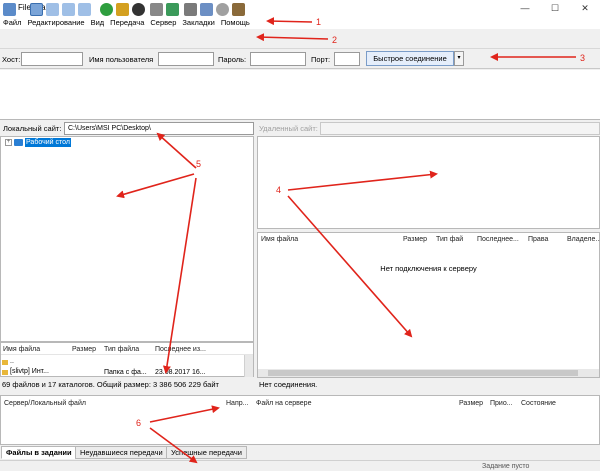  Describe the element at coordinates (278, 59) in the screenshot. I see `password-input` at that location.